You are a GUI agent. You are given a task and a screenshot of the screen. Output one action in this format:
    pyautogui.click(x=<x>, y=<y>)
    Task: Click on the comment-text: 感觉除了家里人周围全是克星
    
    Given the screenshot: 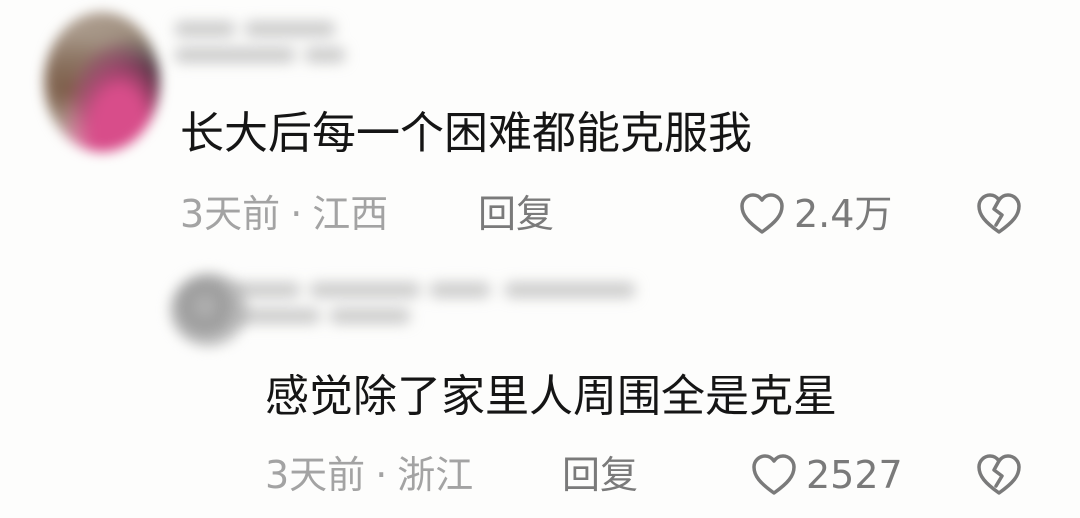 What is the action you would take?
    pyautogui.click(x=551, y=396)
    